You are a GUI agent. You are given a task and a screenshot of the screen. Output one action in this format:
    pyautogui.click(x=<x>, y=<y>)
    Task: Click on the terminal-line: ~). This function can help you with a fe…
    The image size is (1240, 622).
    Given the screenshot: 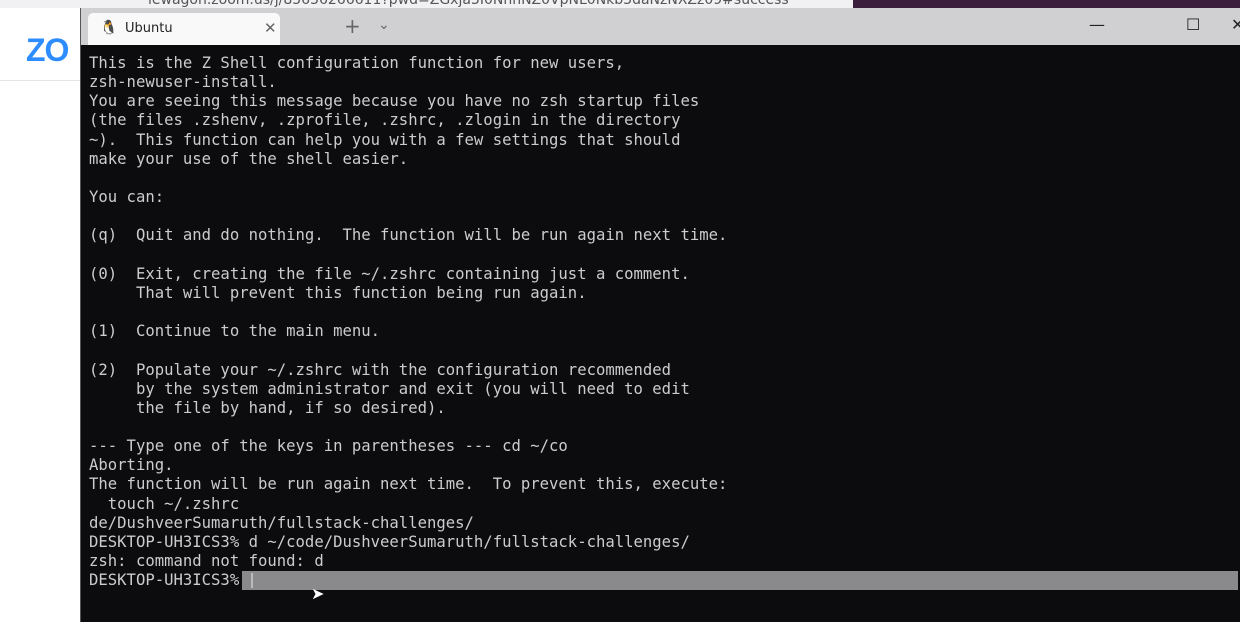 What is the action you would take?
    pyautogui.click(x=385, y=139)
    